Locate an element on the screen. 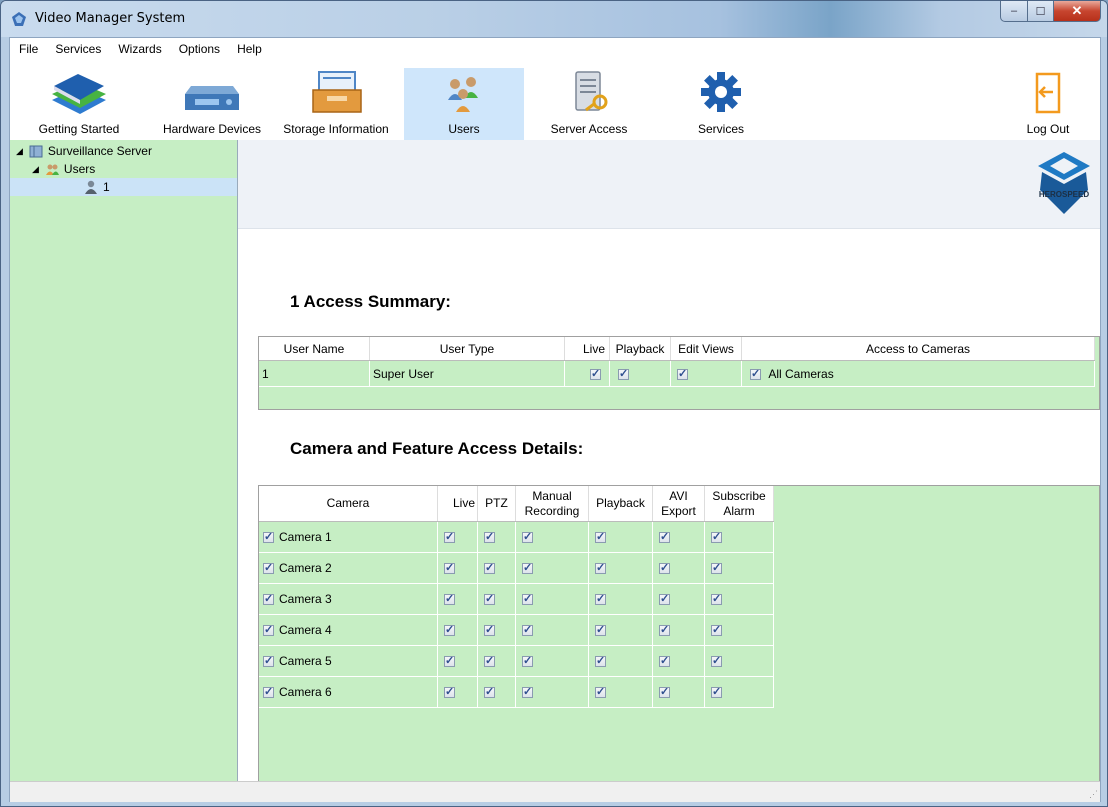 This screenshot has height=807, width=1108. logo-text: HEROSPEED is located at coordinates (1064, 194).